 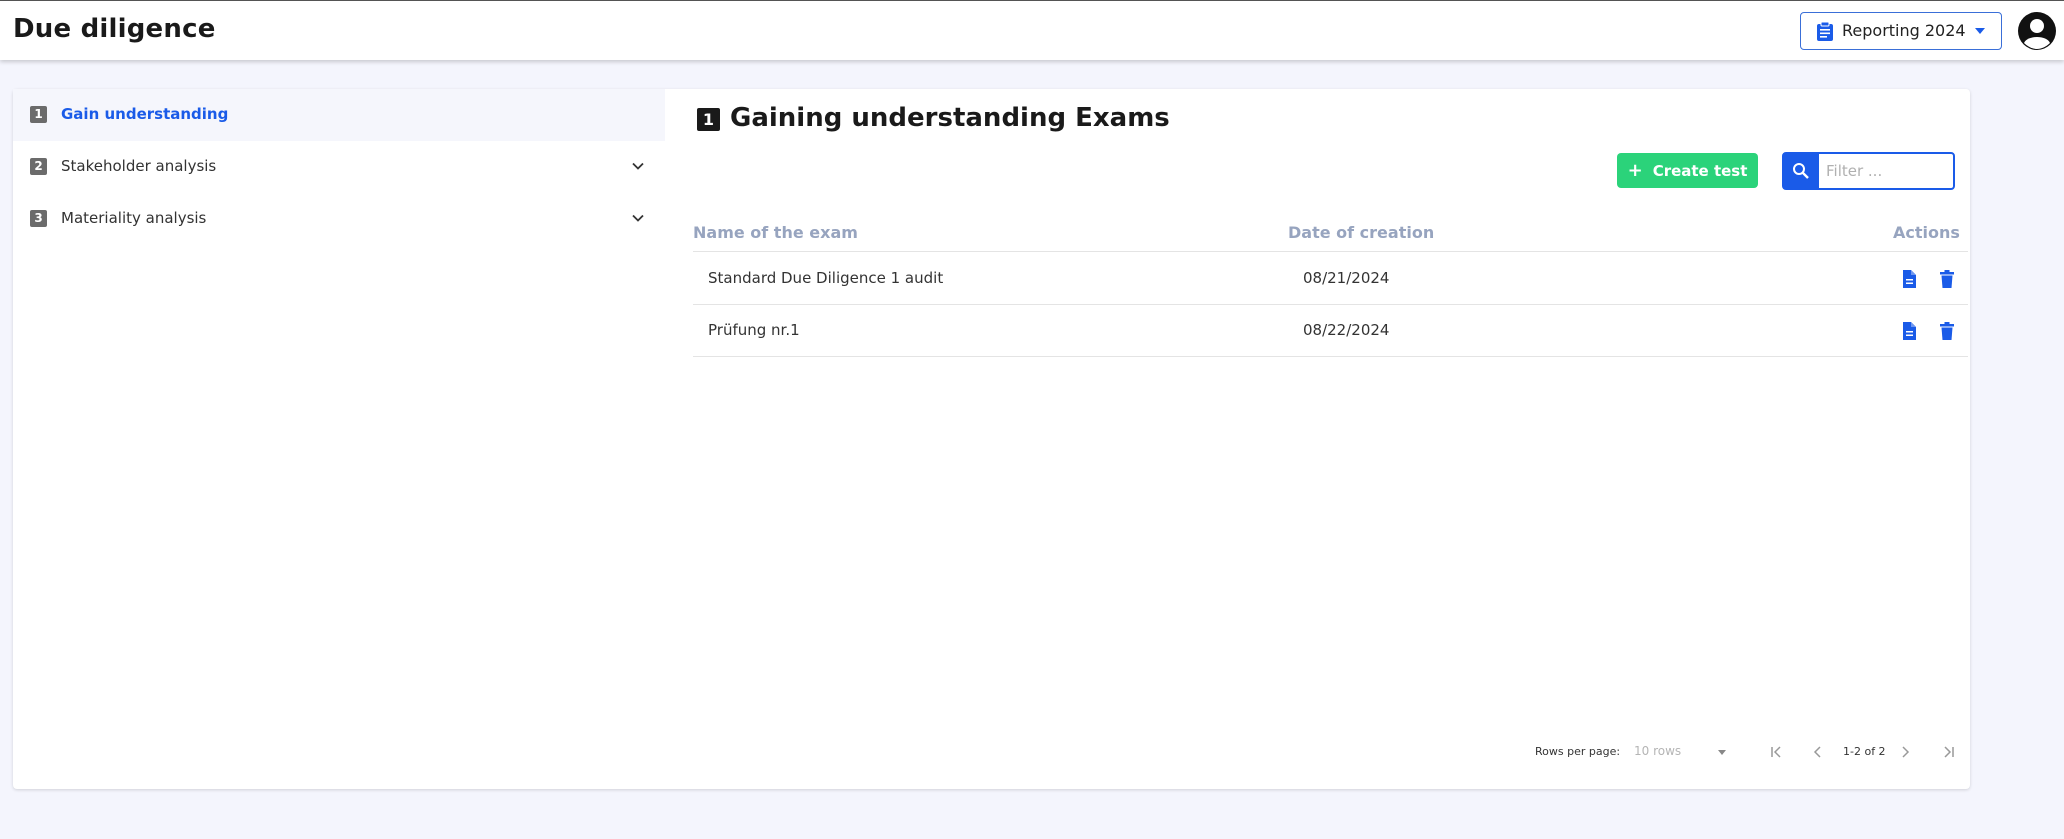 What do you see at coordinates (1777, 752) in the screenshot?
I see `first-page-icon` at bounding box center [1777, 752].